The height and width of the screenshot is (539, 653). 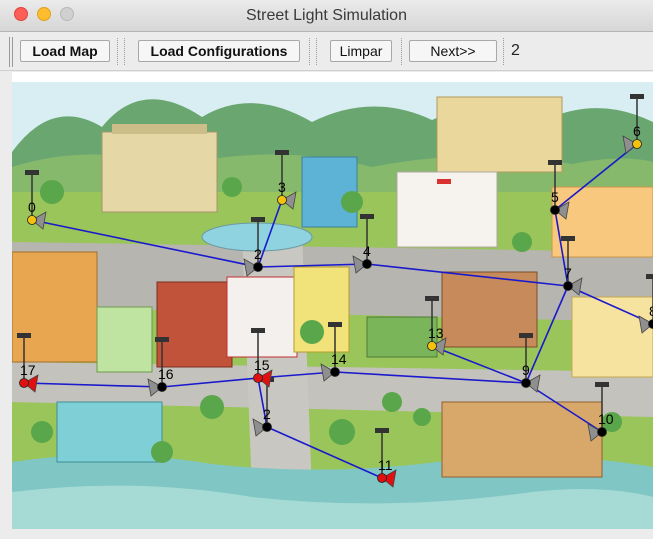 I want to click on playground, so click(x=402, y=337).